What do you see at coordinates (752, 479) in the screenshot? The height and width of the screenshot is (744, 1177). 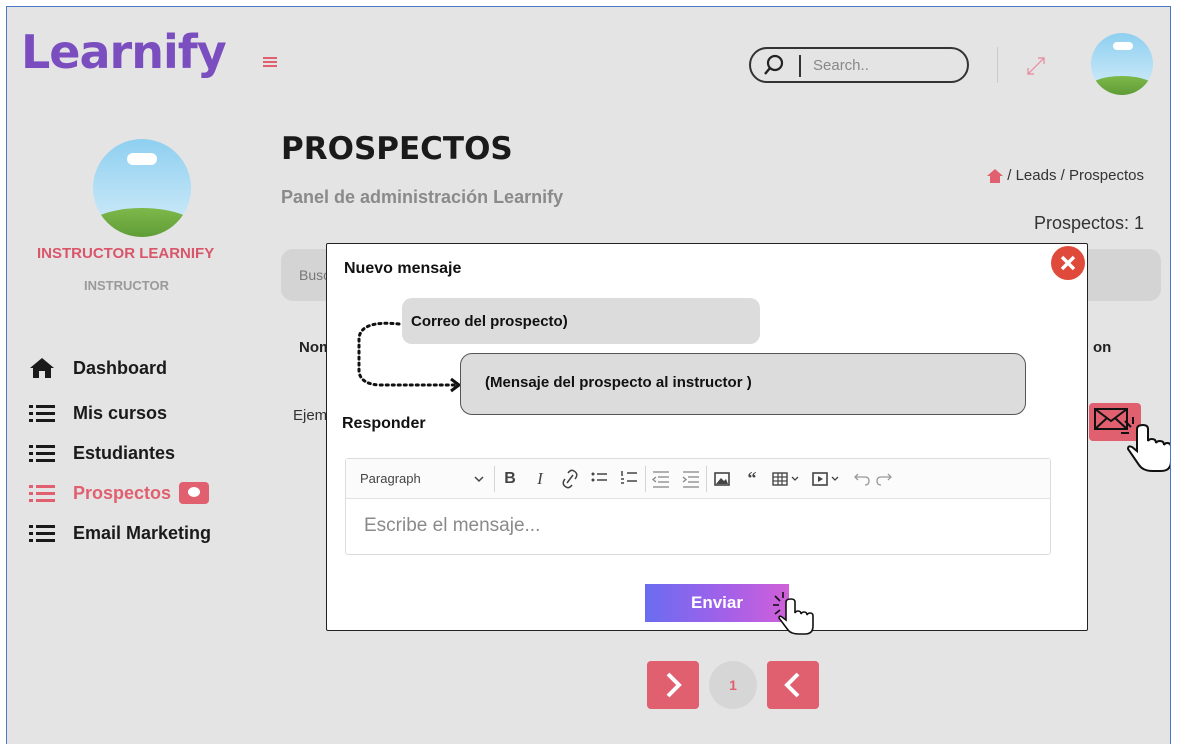 I see `quote-icon: “` at bounding box center [752, 479].